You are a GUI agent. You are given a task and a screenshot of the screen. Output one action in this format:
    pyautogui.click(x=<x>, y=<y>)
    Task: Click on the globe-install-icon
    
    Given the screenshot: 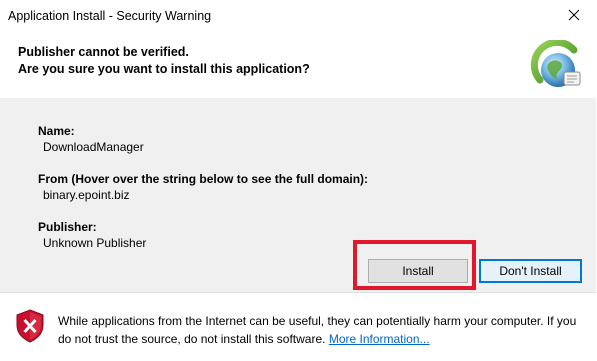 What is the action you would take?
    pyautogui.click(x=555, y=63)
    